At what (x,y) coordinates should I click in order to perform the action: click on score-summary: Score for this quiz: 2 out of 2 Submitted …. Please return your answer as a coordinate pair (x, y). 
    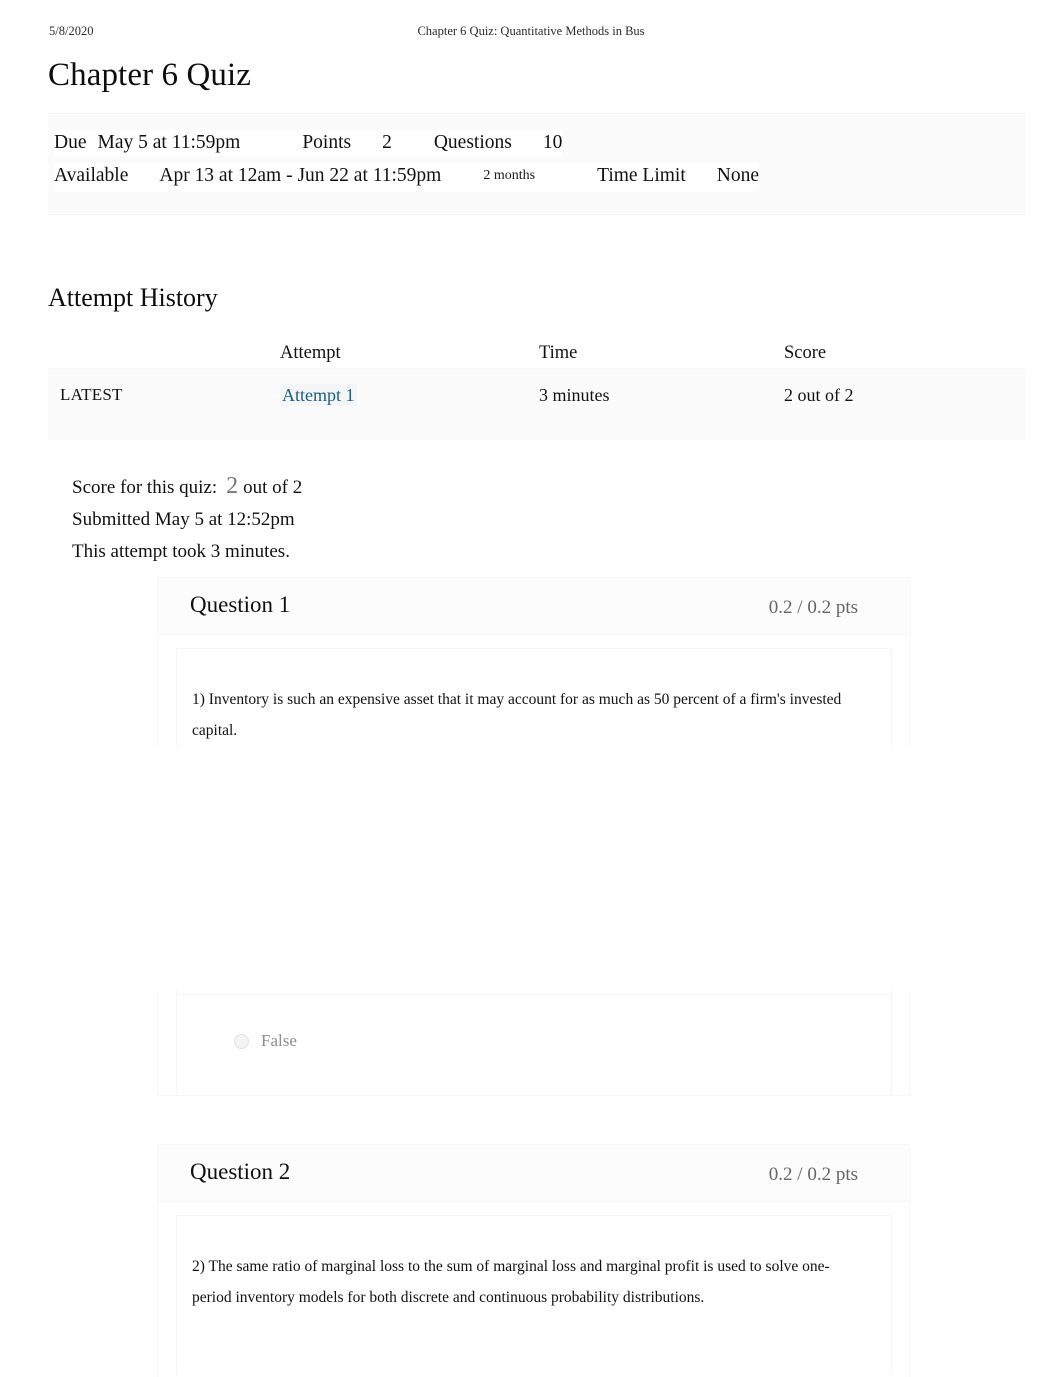
    Looking at the image, I should click on (187, 519).